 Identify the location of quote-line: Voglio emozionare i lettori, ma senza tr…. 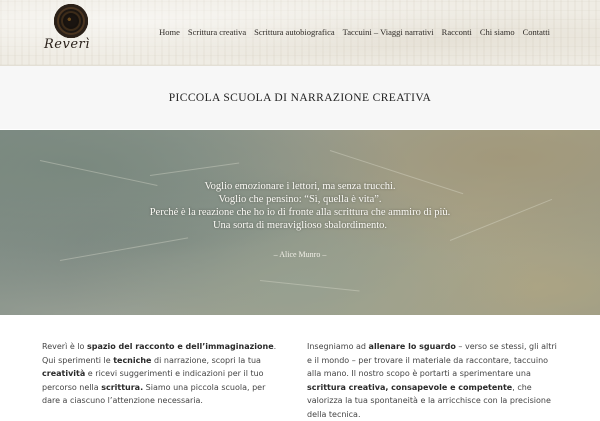
(300, 186).